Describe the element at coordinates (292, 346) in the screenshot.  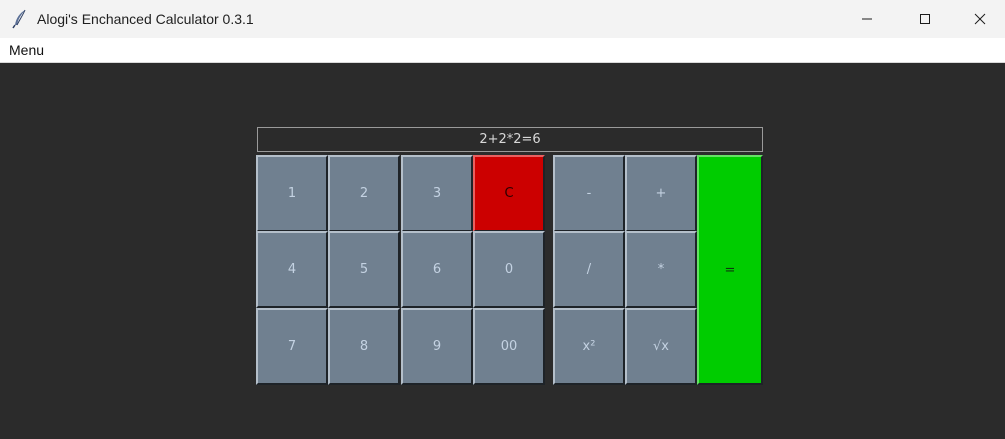
I see `key-7: 7` at that location.